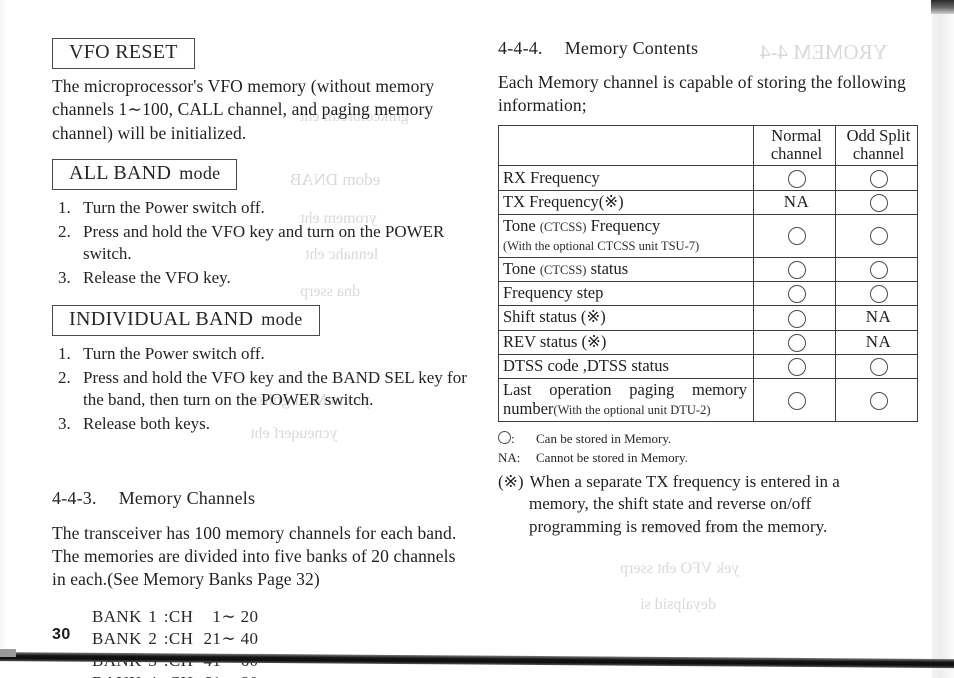  I want to click on table-row: REV status (※) NA, so click(708, 342).